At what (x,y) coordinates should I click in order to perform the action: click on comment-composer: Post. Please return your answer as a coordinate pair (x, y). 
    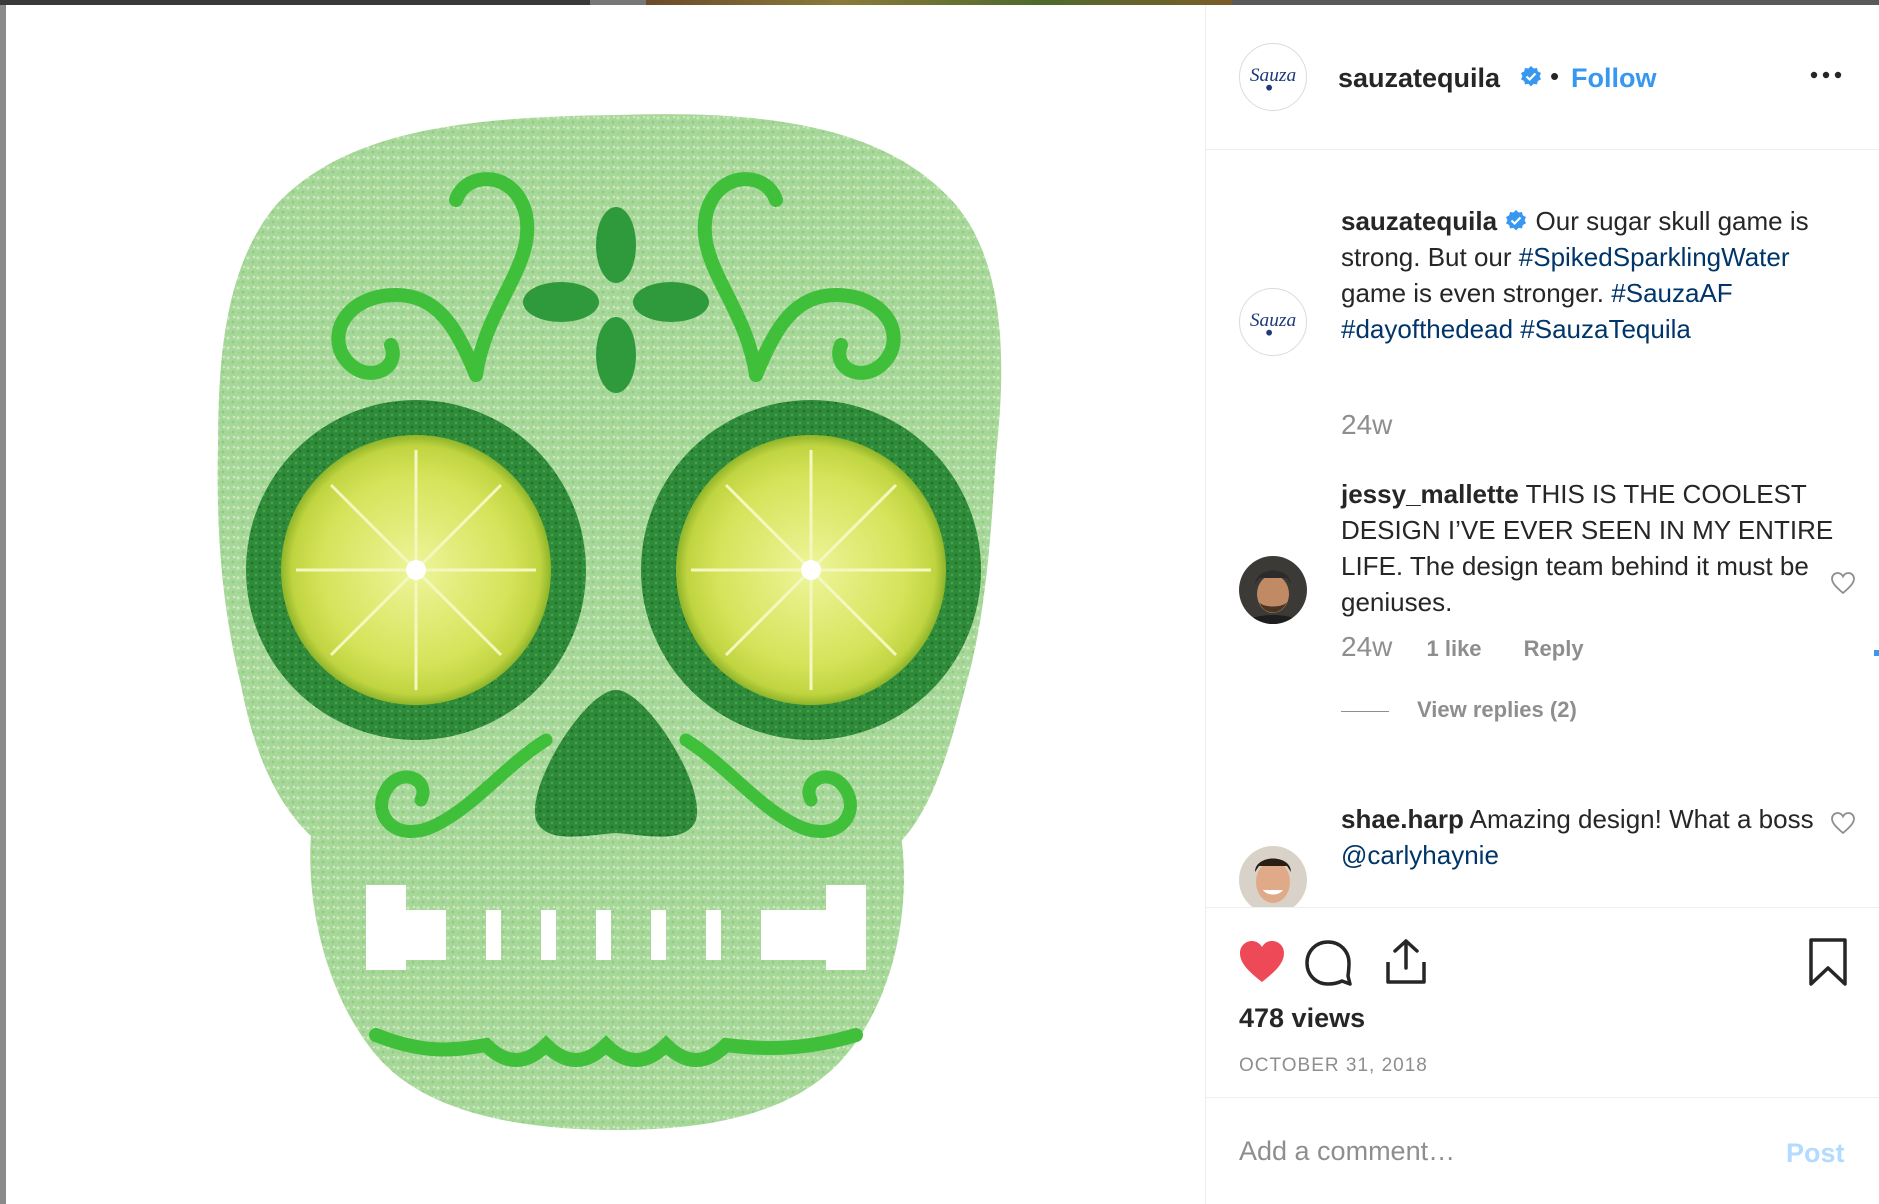
    Looking at the image, I should click on (1542, 1150).